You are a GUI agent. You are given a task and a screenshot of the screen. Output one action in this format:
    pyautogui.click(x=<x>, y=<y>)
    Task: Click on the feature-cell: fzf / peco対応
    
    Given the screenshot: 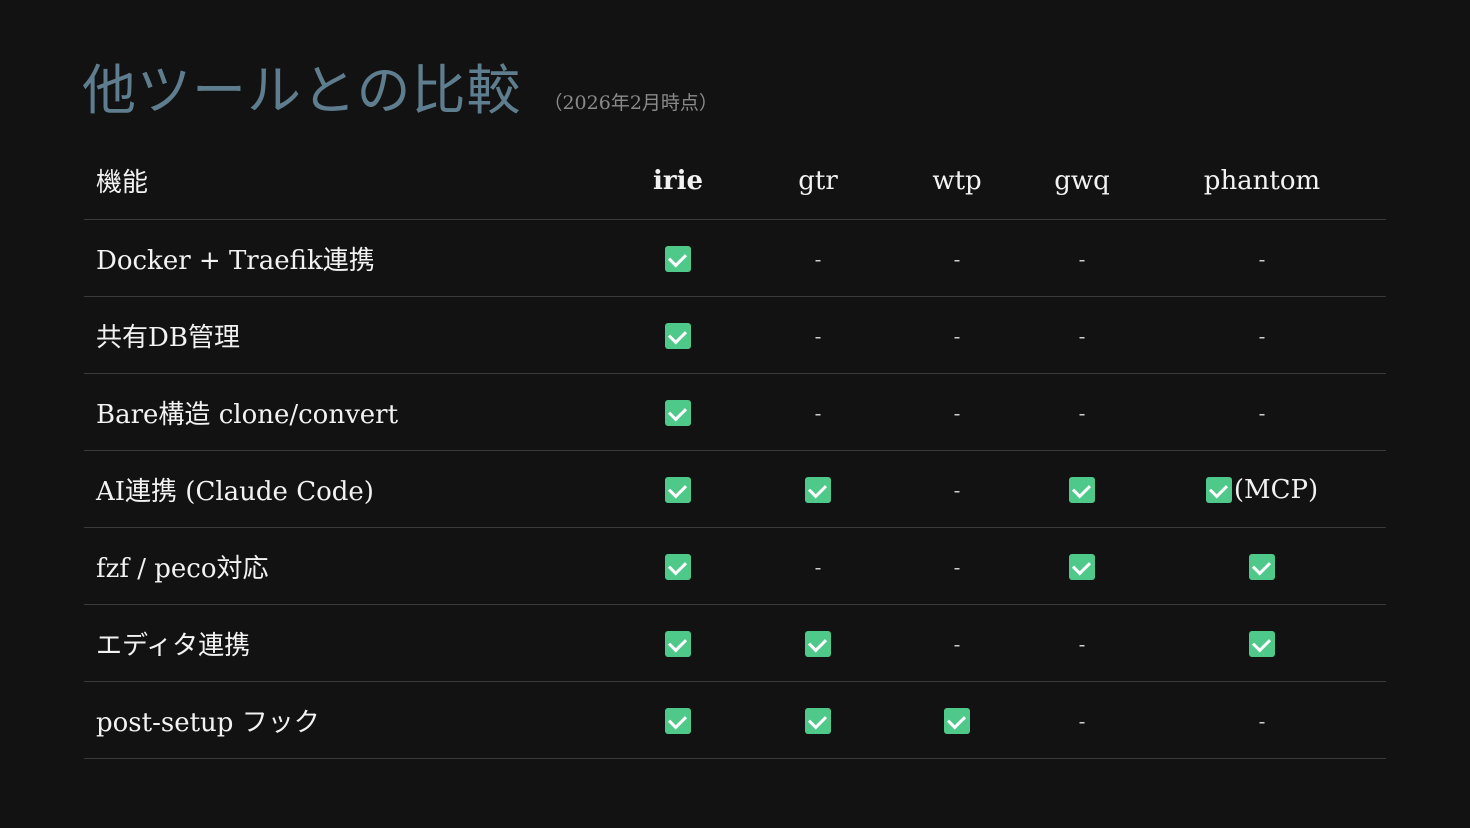 What is the action you would take?
    pyautogui.click(x=346, y=566)
    